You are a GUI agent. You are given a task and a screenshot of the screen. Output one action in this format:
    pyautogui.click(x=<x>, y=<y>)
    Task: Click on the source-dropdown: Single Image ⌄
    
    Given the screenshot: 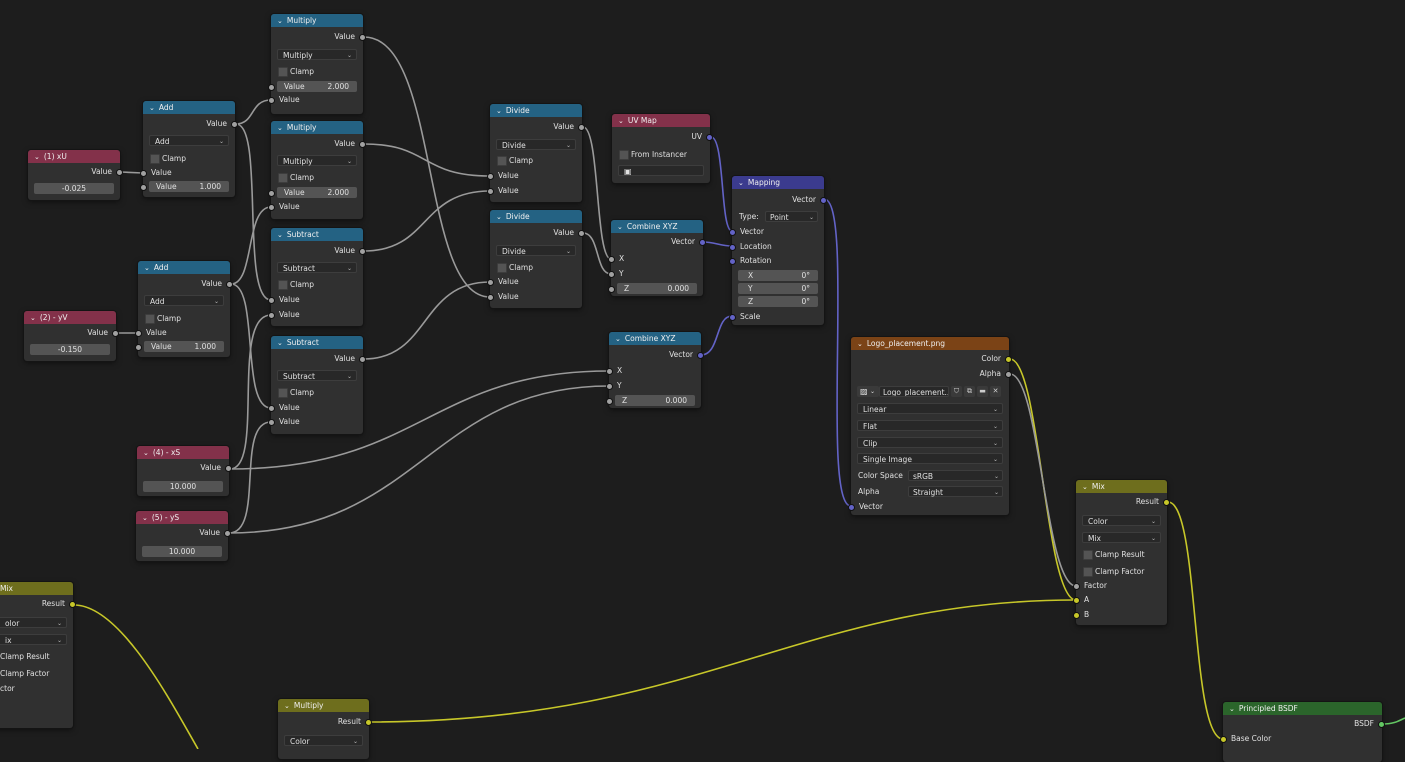 What is the action you would take?
    pyautogui.click(x=930, y=458)
    